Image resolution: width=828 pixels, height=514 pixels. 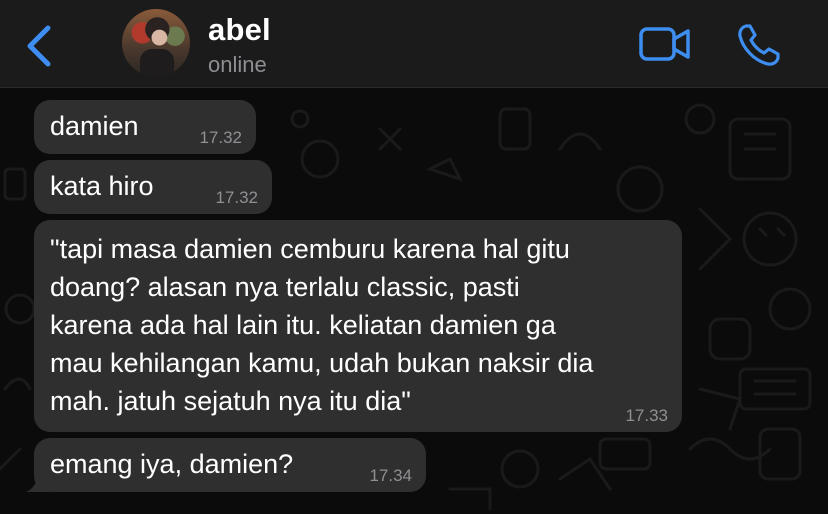 I want to click on bubble-tail, so click(x=37, y=483).